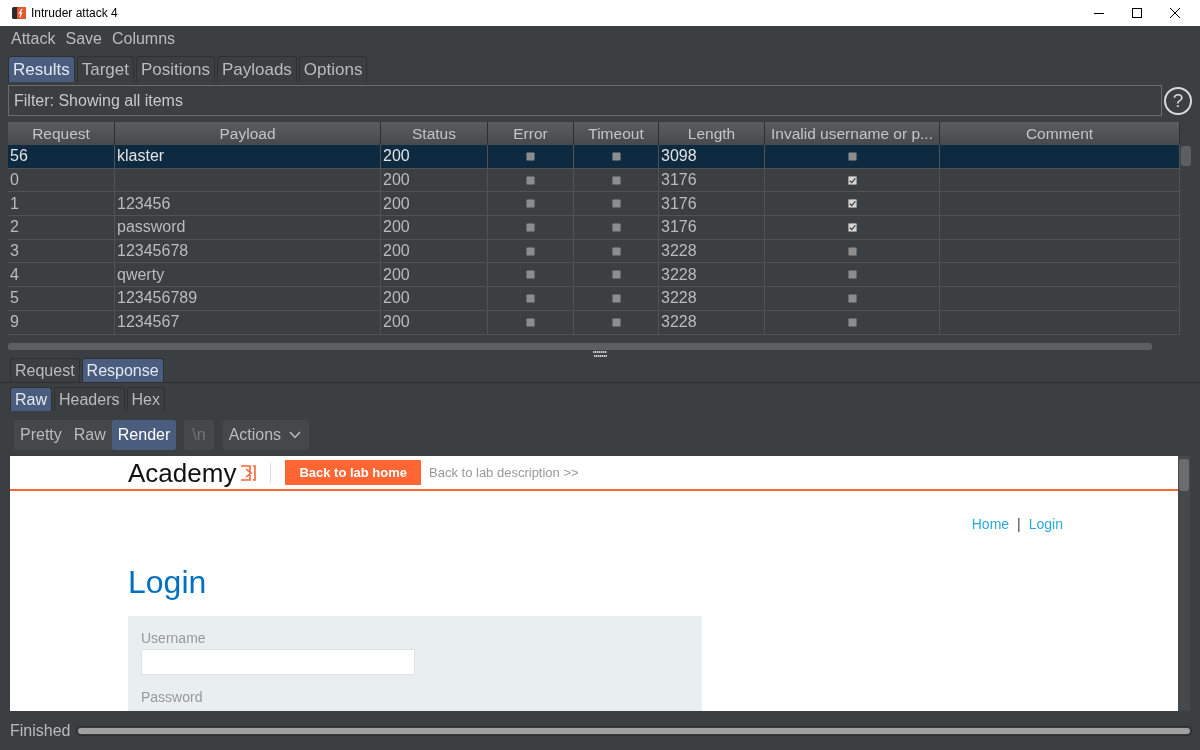 The image size is (1200, 750). What do you see at coordinates (594, 299) in the screenshot?
I see `table-row: 5 123456789 200 3228` at bounding box center [594, 299].